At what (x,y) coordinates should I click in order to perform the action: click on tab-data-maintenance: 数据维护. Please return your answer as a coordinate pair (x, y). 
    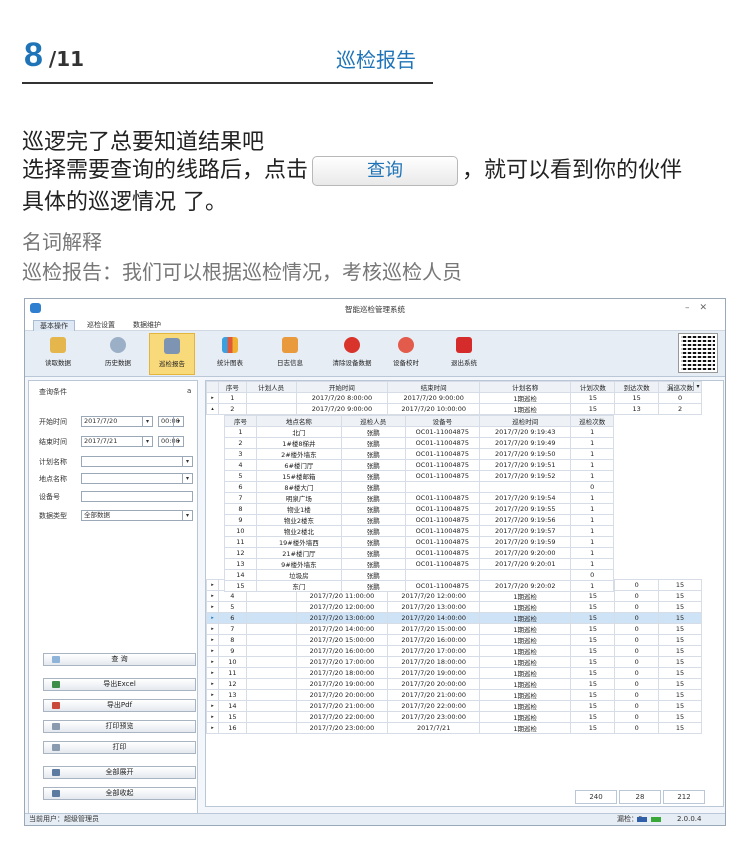
    Looking at the image, I should click on (147, 325).